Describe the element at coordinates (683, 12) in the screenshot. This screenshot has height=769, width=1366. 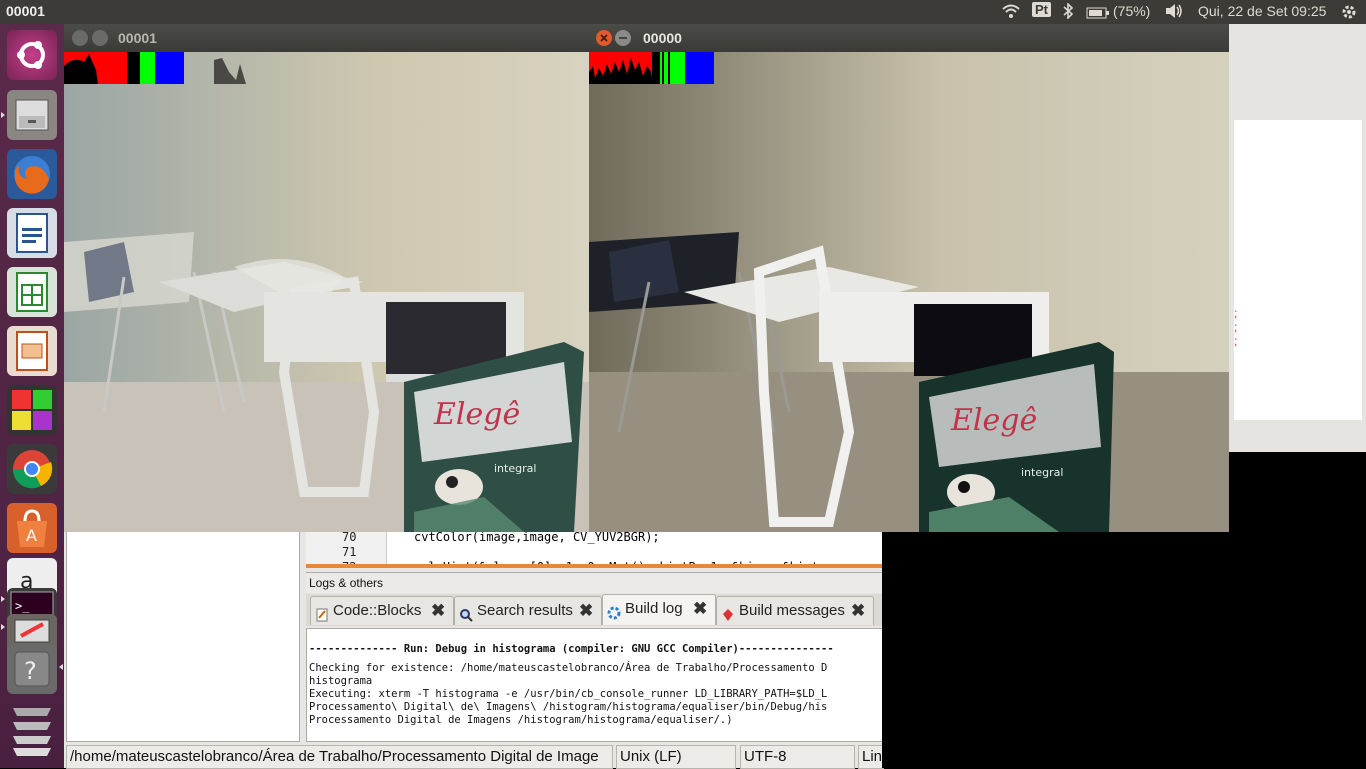
I see `top-panel: 00001 Pt (75%) Qui, 22 de Set 09:25` at that location.